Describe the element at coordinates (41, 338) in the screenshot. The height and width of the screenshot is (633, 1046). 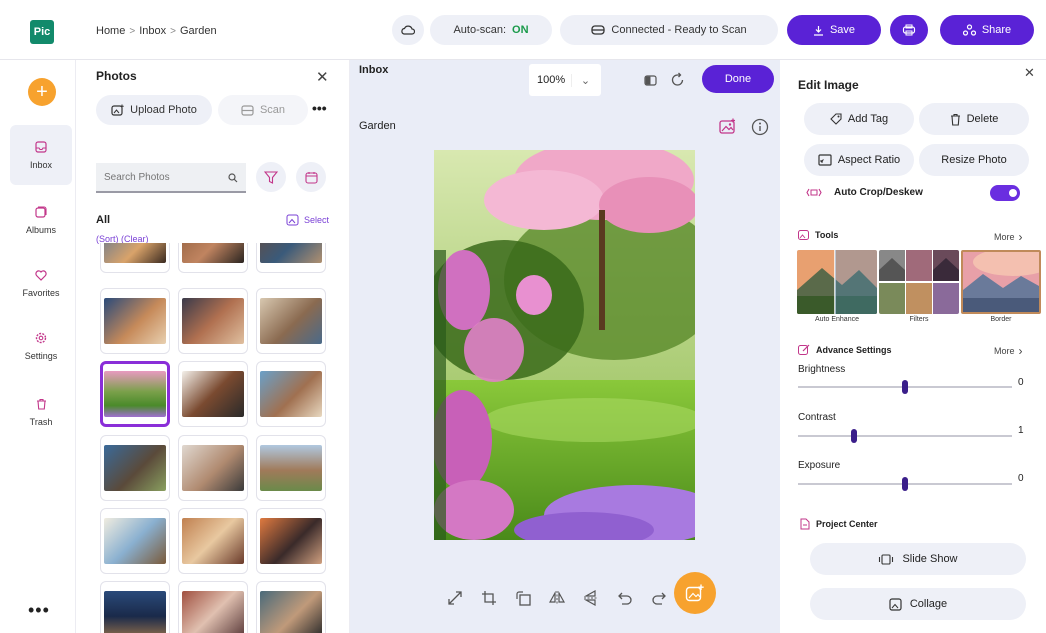
I see `gear-icon` at that location.